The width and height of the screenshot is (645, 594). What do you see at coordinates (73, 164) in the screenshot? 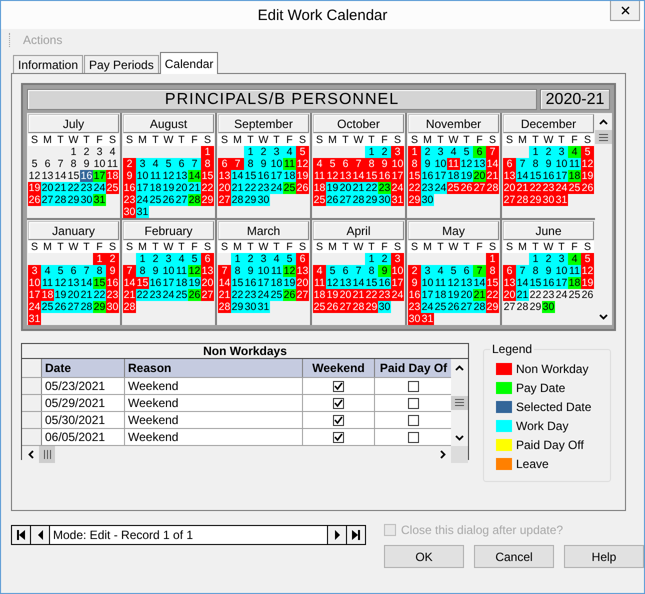
I see `calendar-day: 8` at bounding box center [73, 164].